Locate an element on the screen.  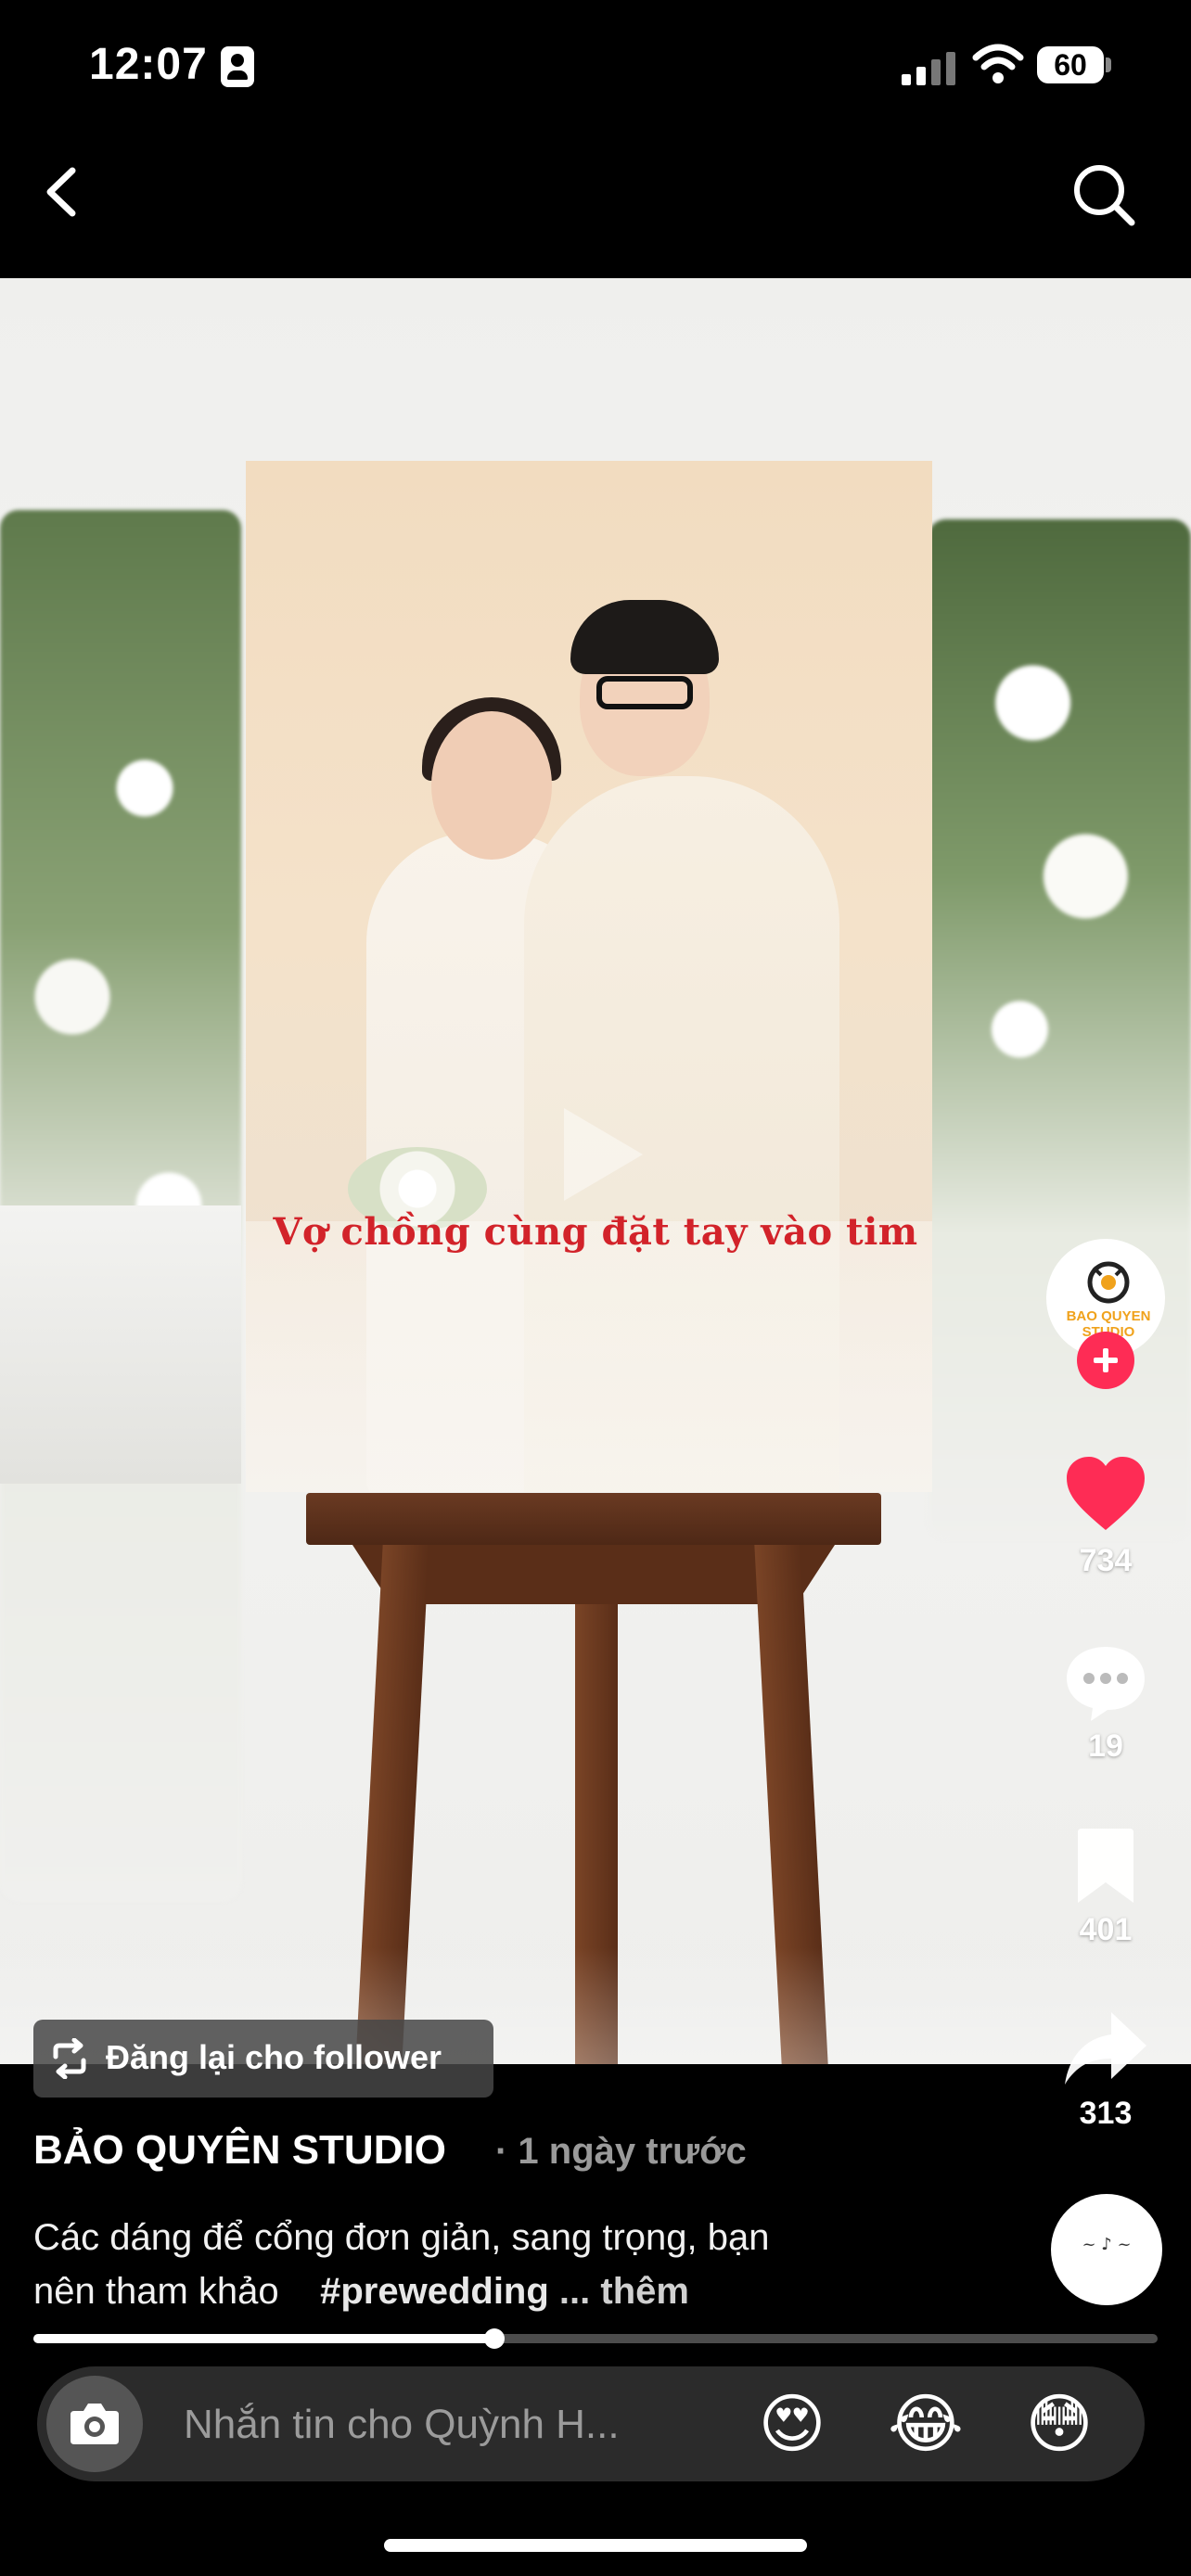
progress-fill is located at coordinates (263, 2339).